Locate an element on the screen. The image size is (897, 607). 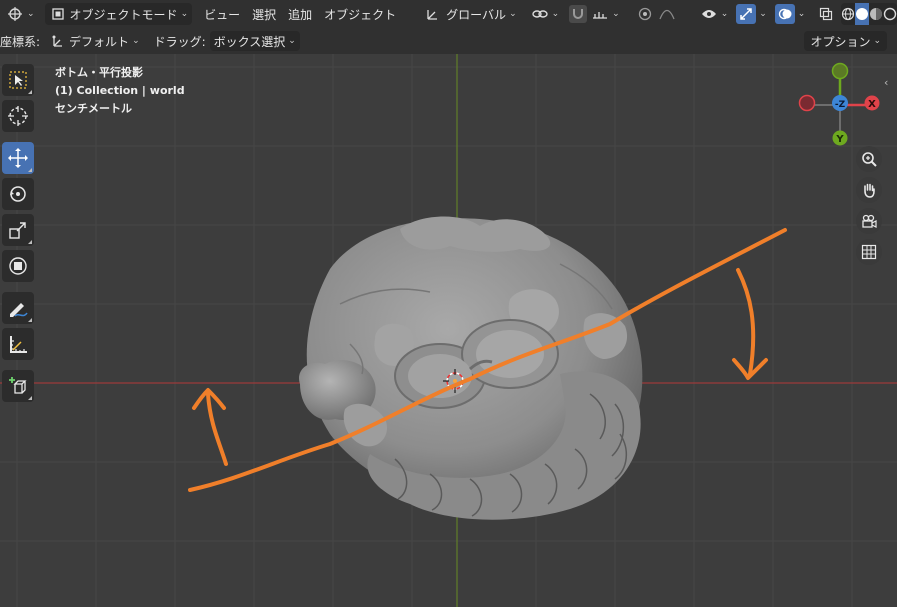
annotate-tool is located at coordinates (18, 308).